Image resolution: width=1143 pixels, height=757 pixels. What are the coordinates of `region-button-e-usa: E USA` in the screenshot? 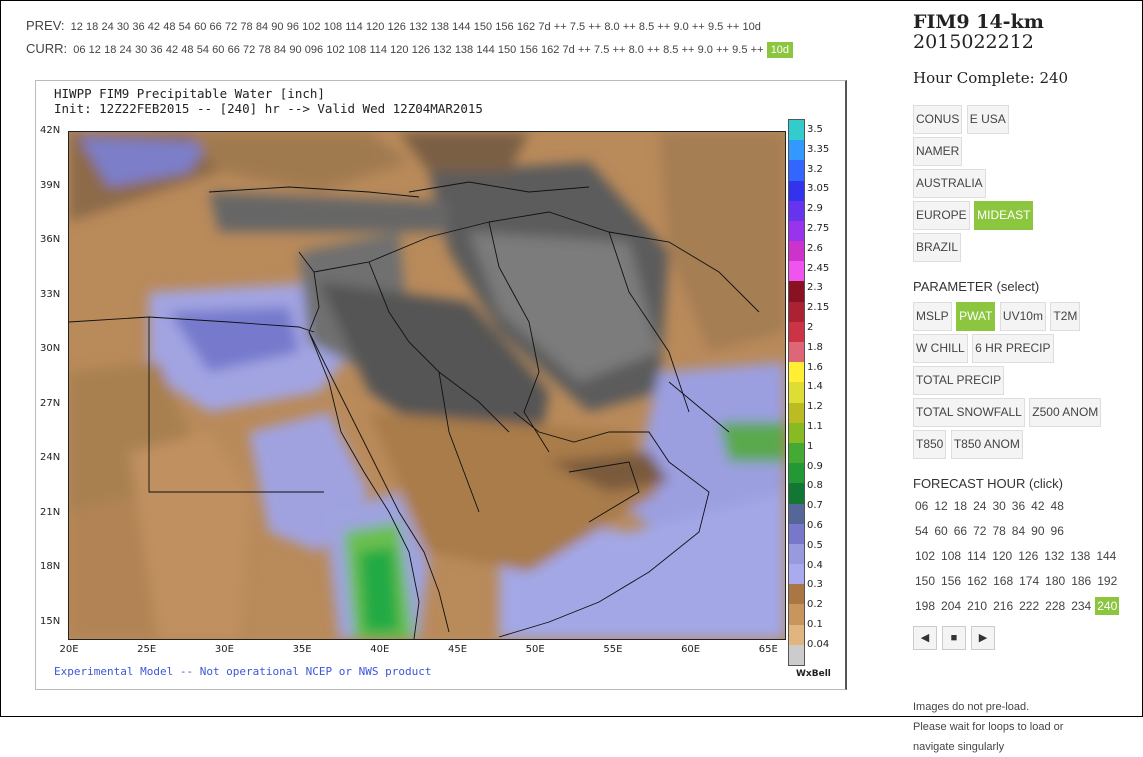 It's located at (987, 119).